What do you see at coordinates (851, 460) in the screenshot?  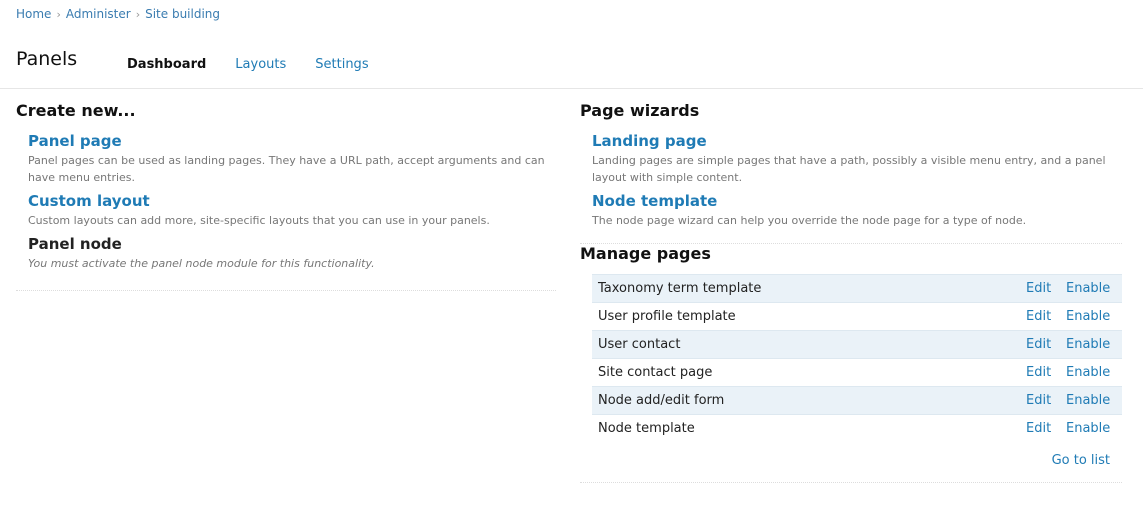 I see `go-to-list-container: Go to list` at bounding box center [851, 460].